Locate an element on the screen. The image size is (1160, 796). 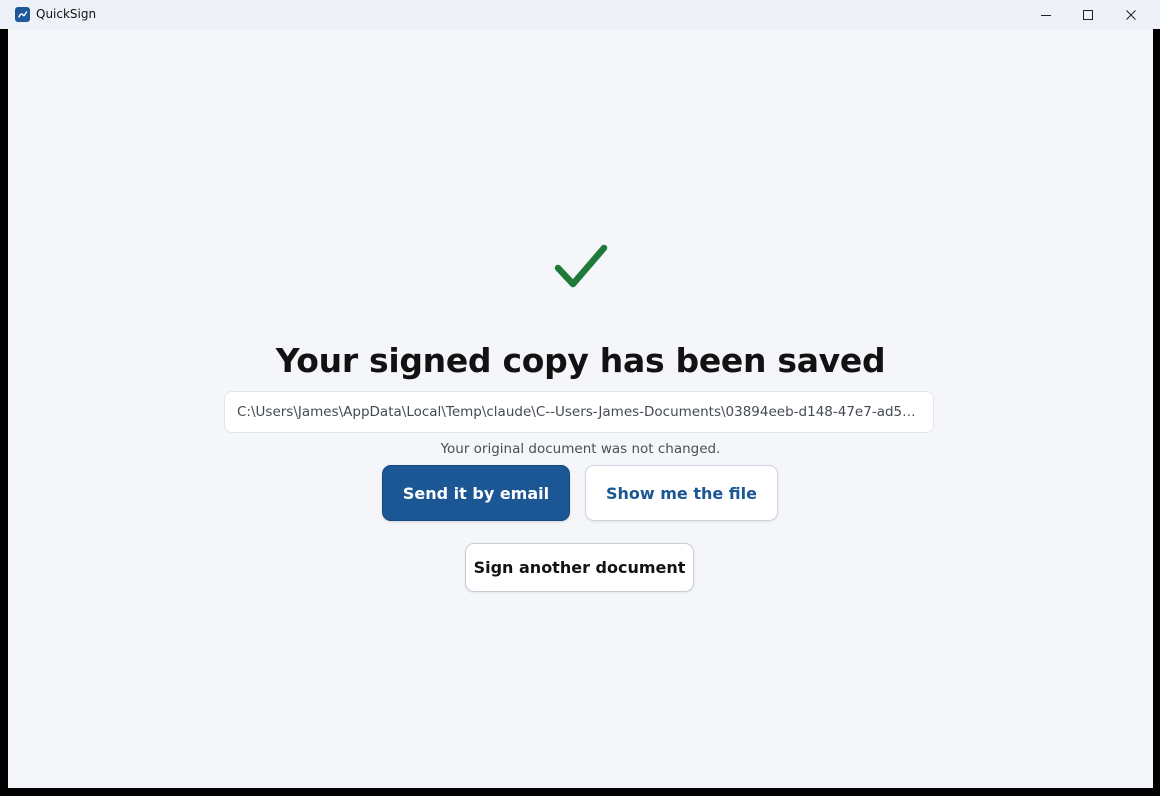
show-file-button: Show me the file is located at coordinates (681, 493).